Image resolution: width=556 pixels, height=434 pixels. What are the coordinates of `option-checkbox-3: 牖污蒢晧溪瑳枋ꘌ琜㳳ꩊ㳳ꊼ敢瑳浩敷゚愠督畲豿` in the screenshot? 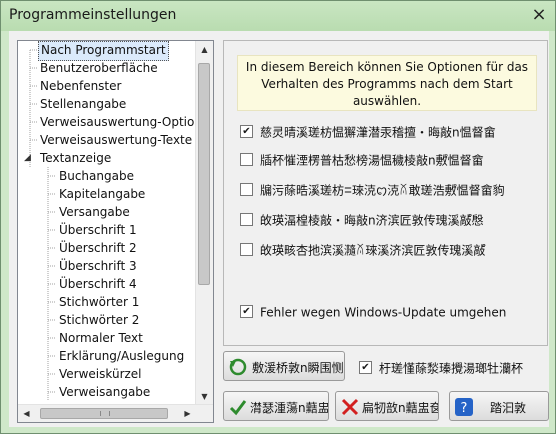 It's located at (392, 190).